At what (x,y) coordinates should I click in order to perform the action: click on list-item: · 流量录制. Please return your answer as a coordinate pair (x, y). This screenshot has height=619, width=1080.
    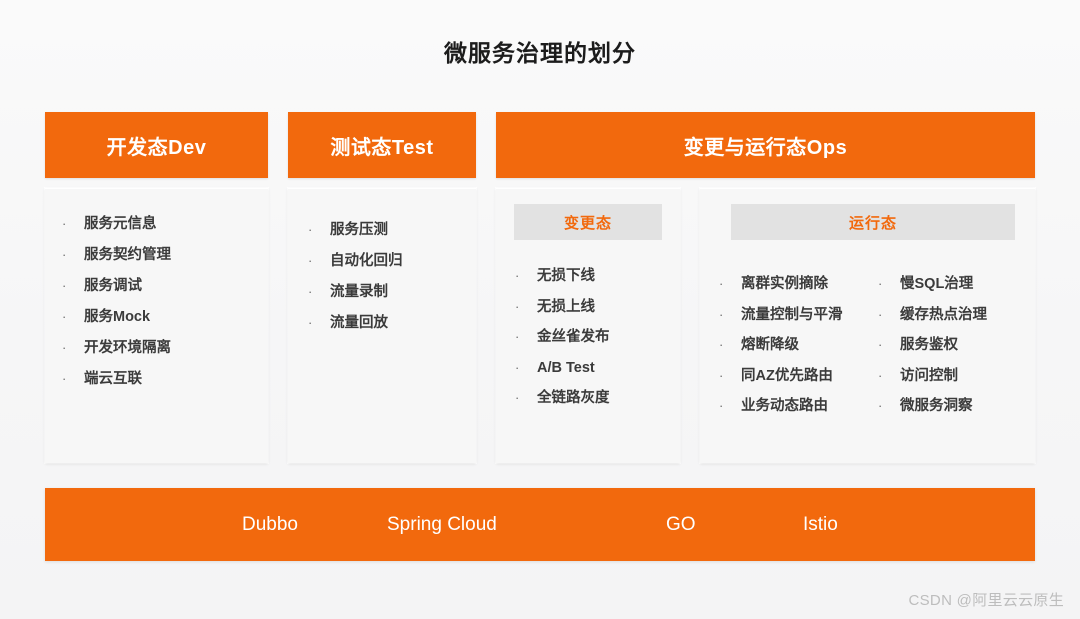
    Looking at the image, I should click on (355, 292).